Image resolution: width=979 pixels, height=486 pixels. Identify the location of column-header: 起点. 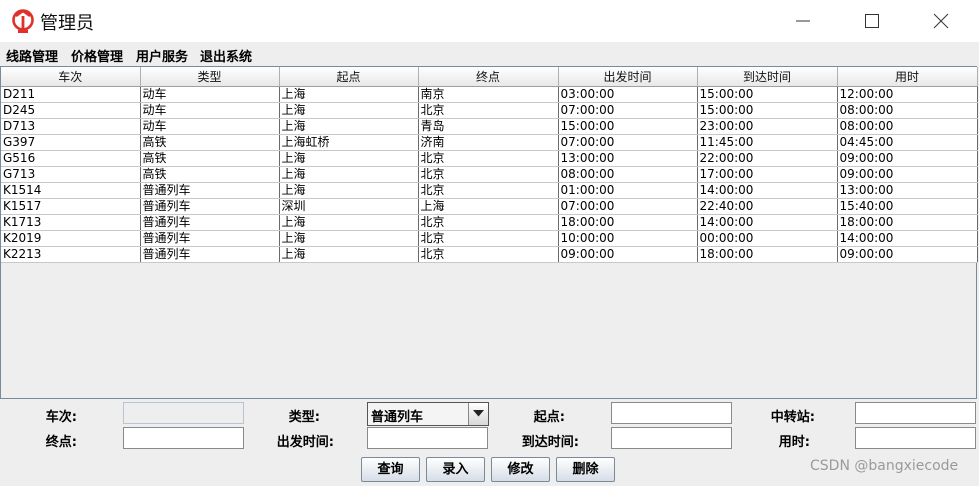
(349, 77).